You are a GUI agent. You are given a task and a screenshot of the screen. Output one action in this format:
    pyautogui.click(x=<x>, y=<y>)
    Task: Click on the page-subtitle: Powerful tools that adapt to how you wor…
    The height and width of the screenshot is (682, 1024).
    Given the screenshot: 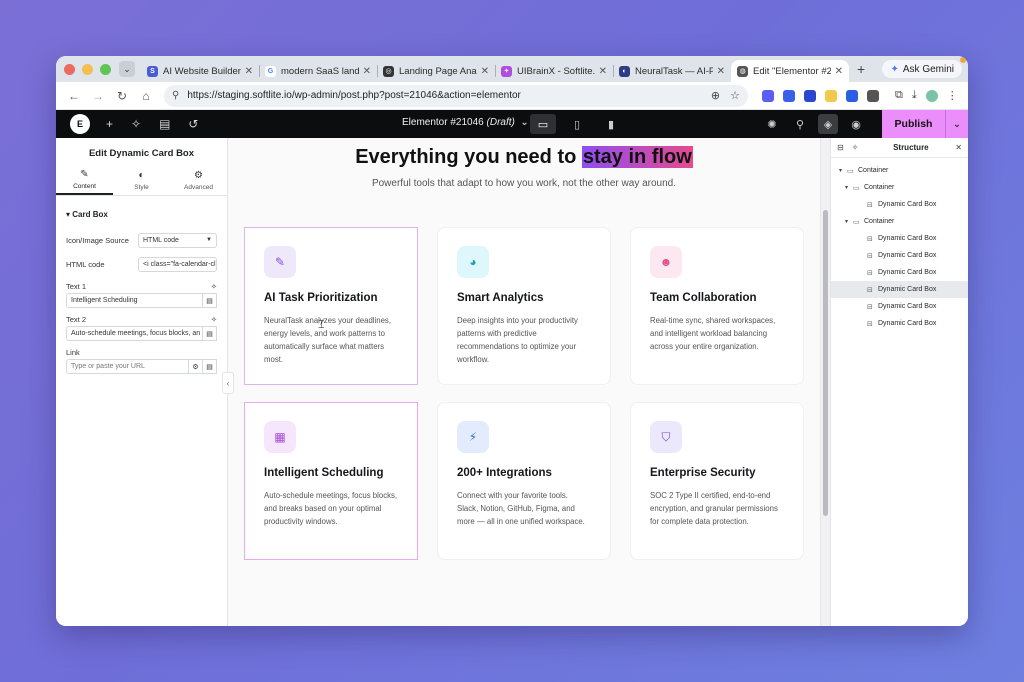 What is the action you would take?
    pyautogui.click(x=524, y=183)
    